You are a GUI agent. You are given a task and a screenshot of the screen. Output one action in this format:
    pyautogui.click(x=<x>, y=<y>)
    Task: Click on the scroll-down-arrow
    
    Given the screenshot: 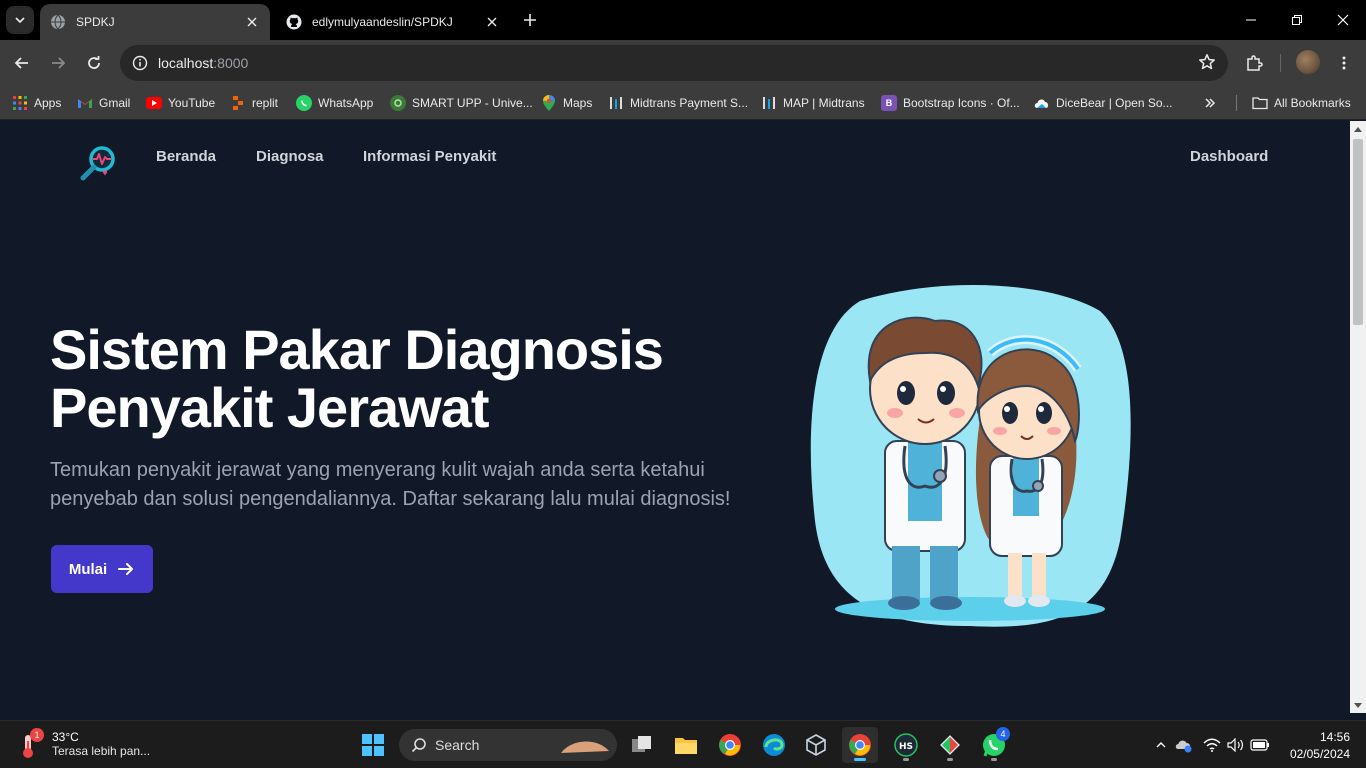 What is the action you would take?
    pyautogui.click(x=1358, y=705)
    